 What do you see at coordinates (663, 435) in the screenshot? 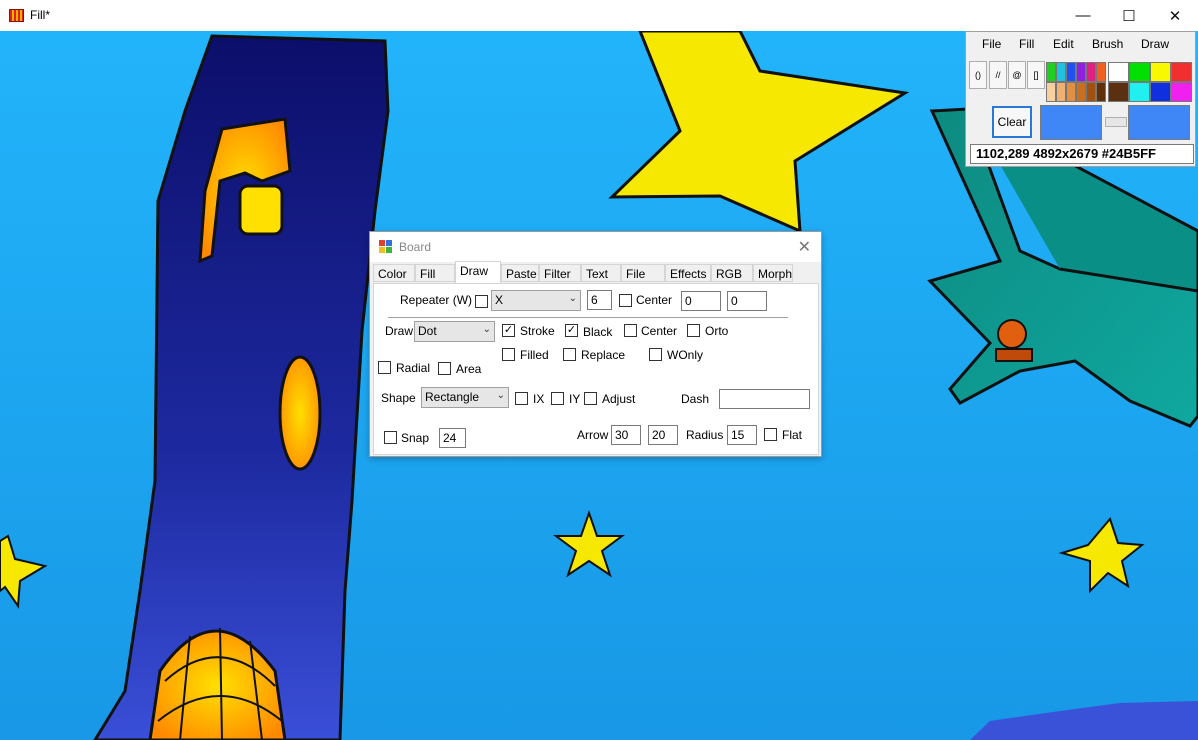
I see `arrow-b-input: 20` at bounding box center [663, 435].